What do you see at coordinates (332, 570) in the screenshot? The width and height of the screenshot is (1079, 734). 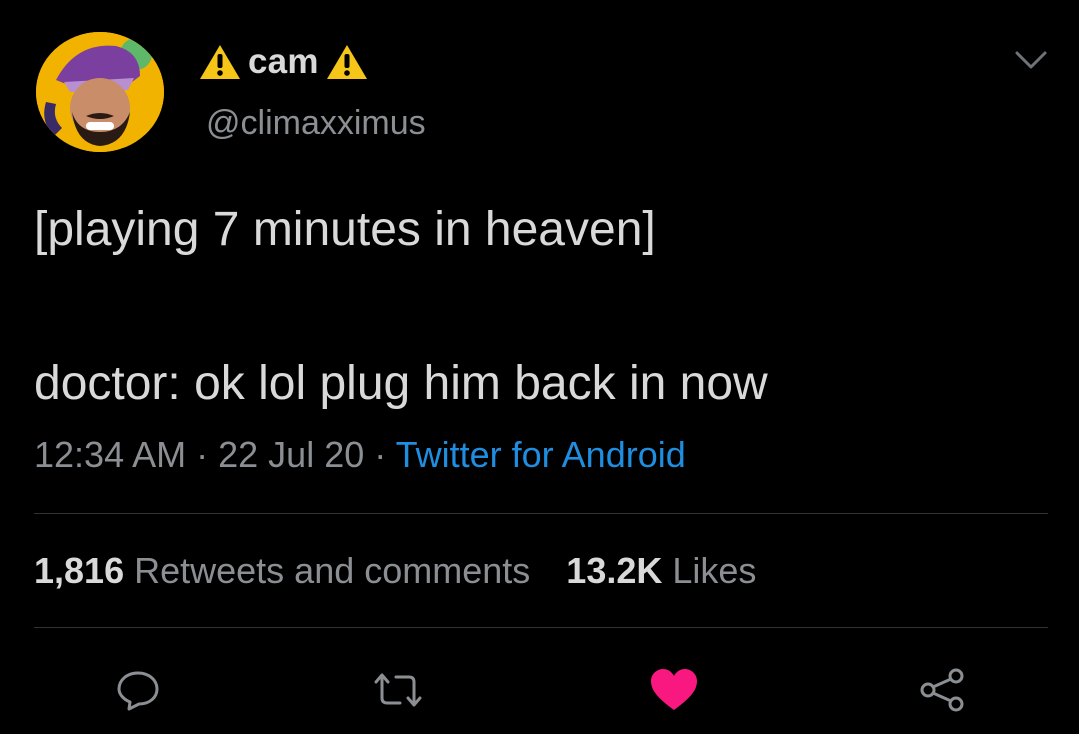 I see `retweets-label: Retweets and comments` at bounding box center [332, 570].